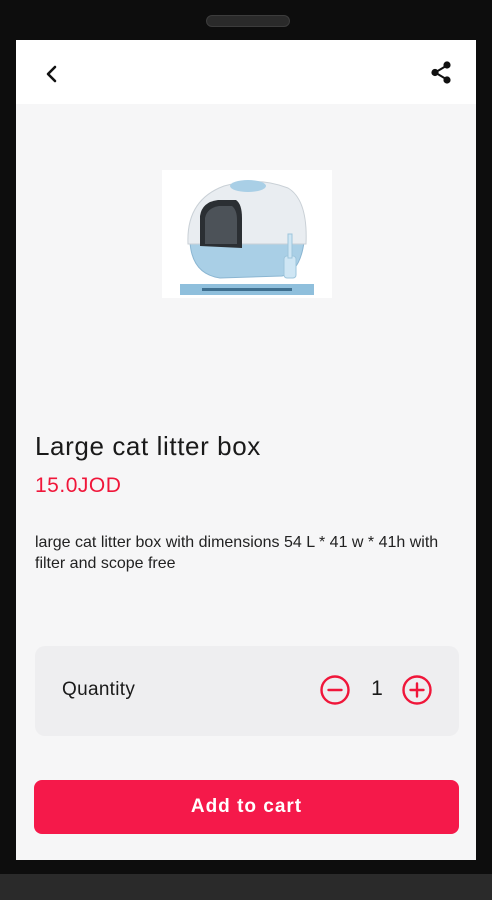  I want to click on device-bottom-bezel, so click(246, 887).